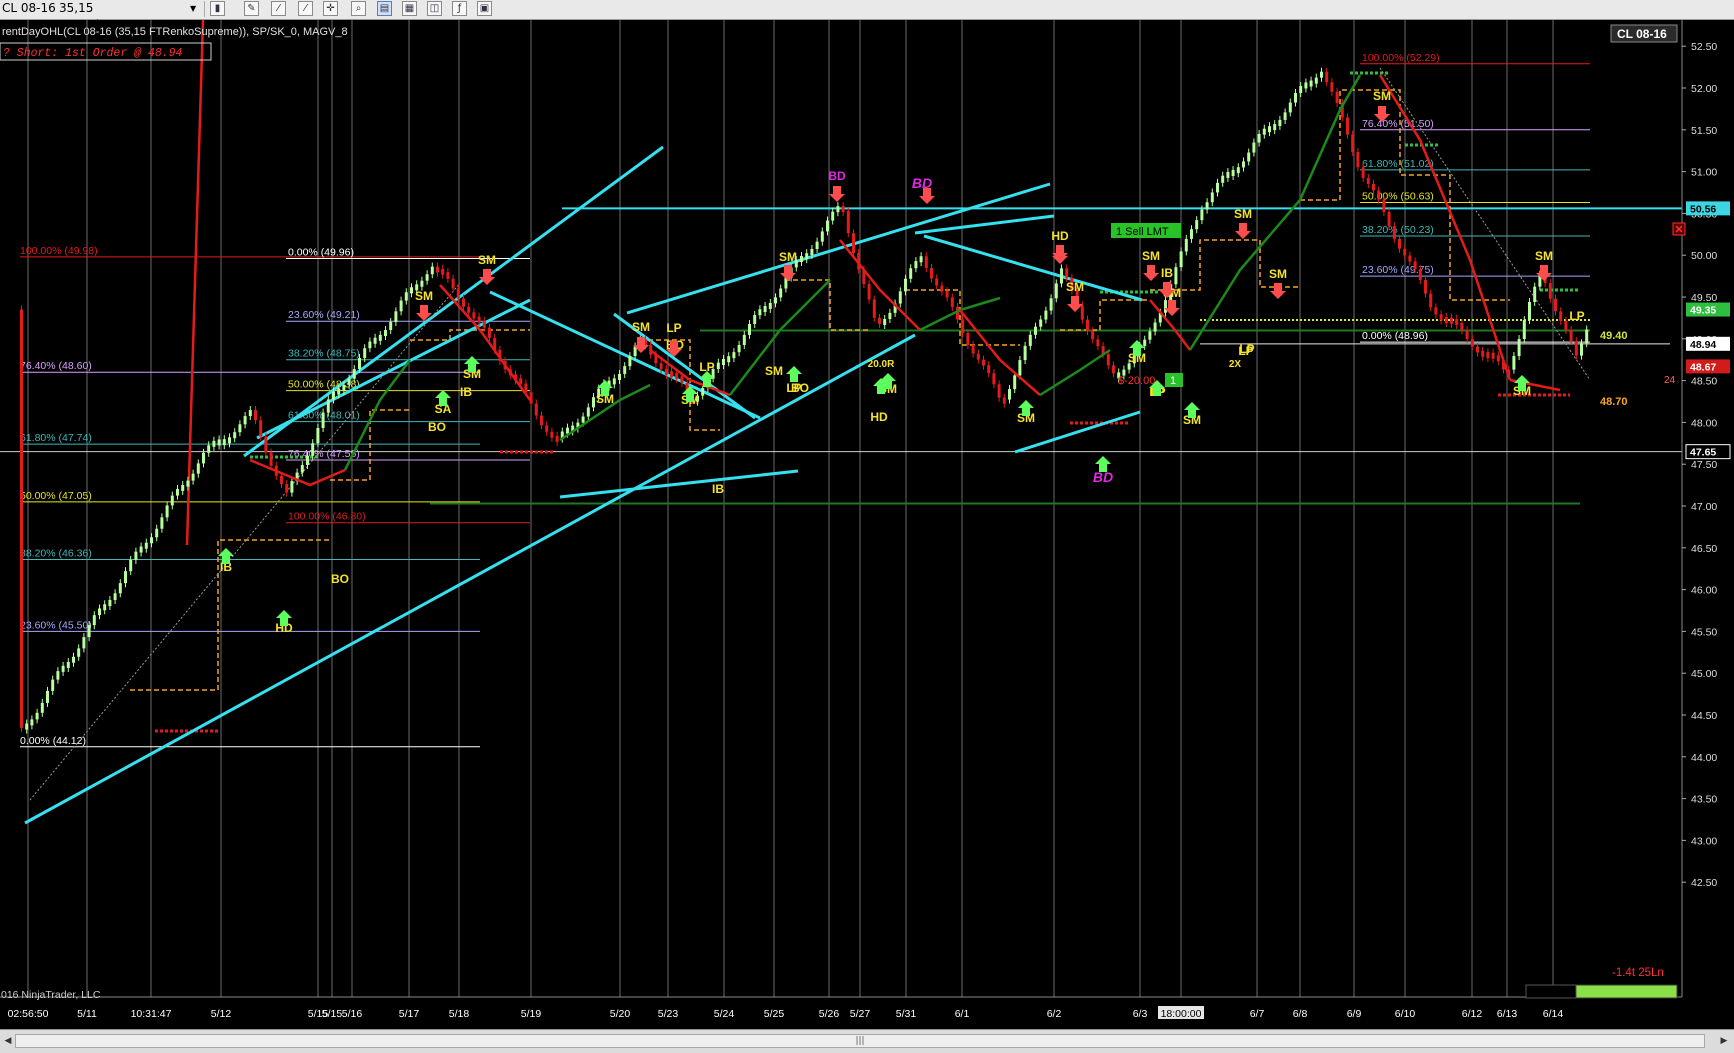 The height and width of the screenshot is (1053, 1734). I want to click on bar-type-selector: 35,15 FTRenkoSupreme, so click(114, 16).